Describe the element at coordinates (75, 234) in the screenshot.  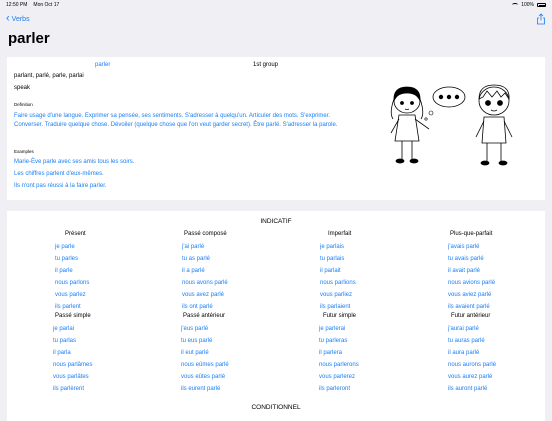
I see `tense-heading: Présent` at that location.